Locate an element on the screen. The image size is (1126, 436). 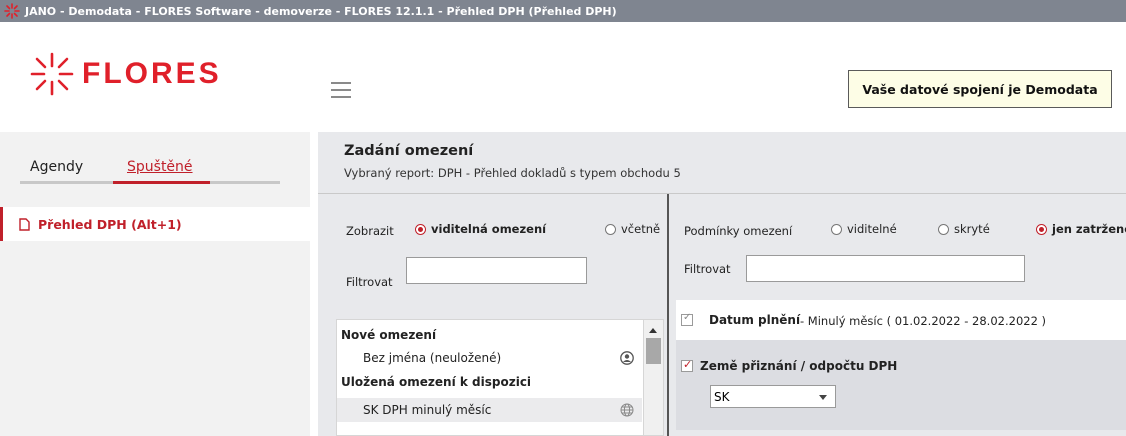
list-item-new-unsaved: Bez jména (neuložené) is located at coordinates (489, 358).